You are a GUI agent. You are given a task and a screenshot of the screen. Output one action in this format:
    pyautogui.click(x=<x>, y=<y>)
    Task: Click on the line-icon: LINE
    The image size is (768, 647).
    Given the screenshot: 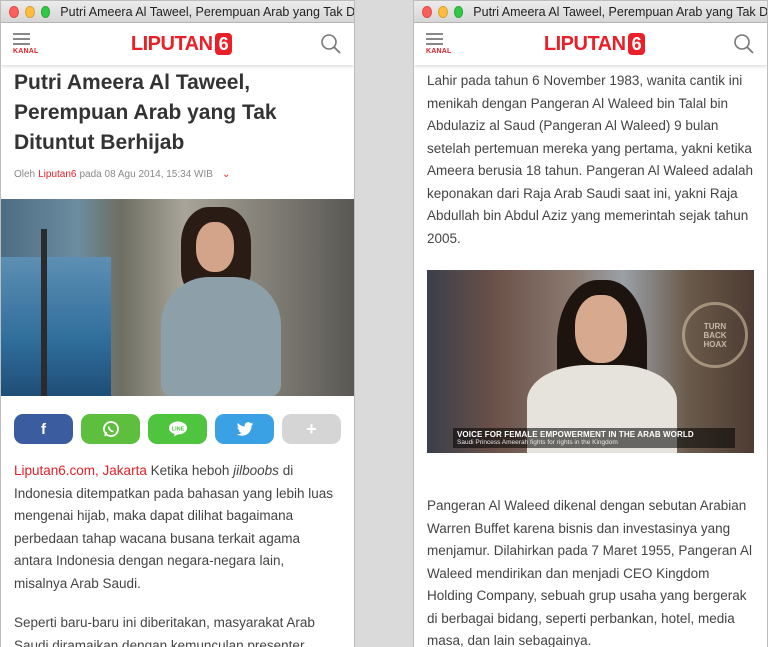 What is the action you would take?
    pyautogui.click(x=177, y=429)
    